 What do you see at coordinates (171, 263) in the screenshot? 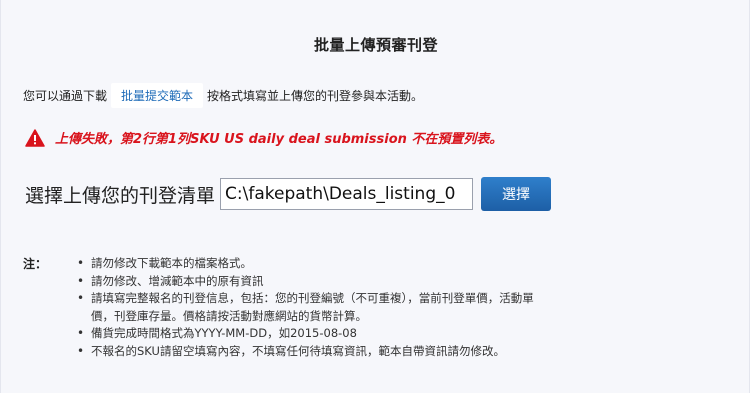
I see `note-text: 請勿修改下載範本的檔案格式。` at bounding box center [171, 263].